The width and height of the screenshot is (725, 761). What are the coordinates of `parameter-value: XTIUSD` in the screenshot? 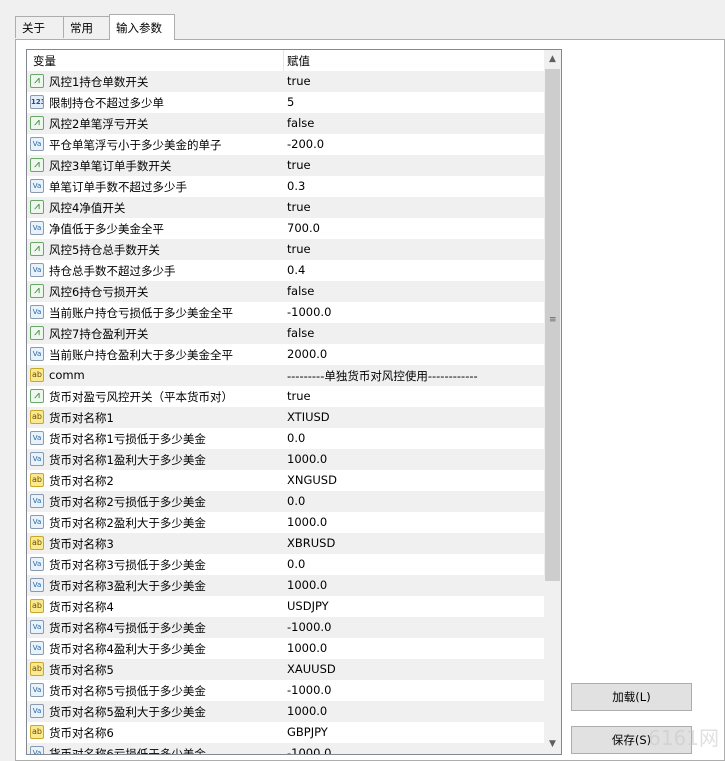 It's located at (308, 417).